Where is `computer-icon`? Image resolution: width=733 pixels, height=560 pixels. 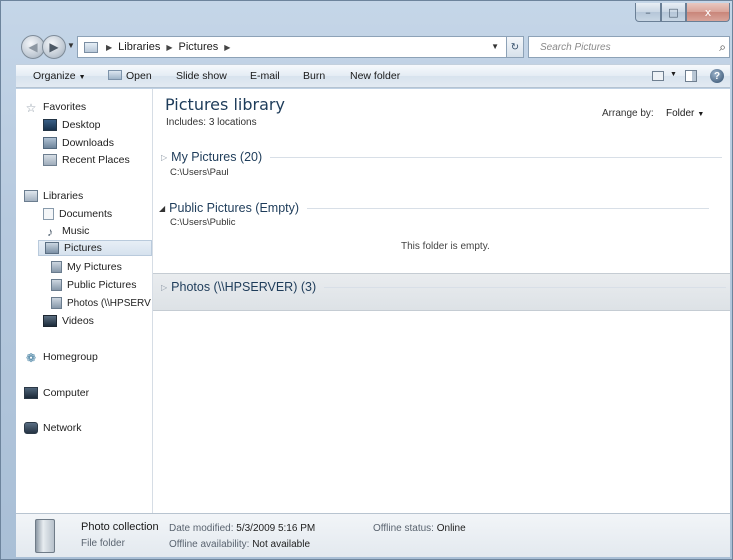
computer-icon is located at coordinates (31, 393).